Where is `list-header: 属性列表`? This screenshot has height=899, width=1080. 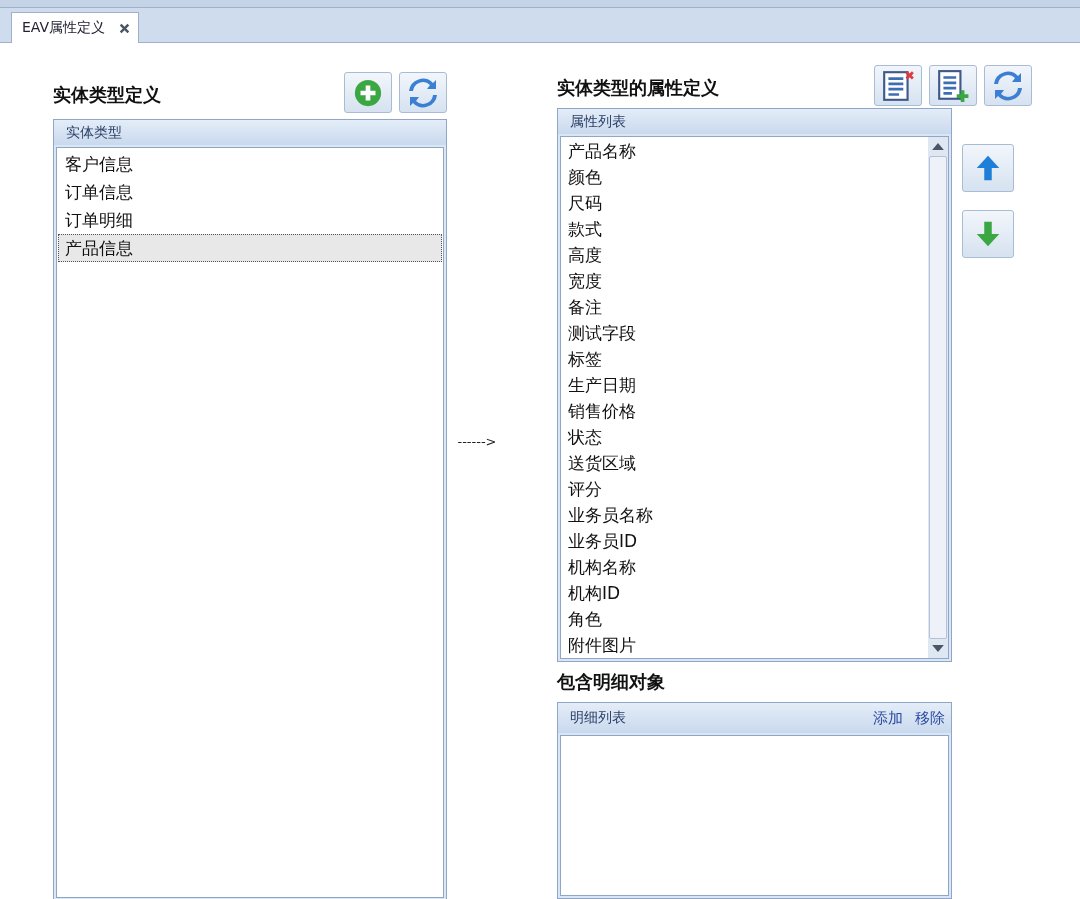
list-header: 属性列表 is located at coordinates (598, 121).